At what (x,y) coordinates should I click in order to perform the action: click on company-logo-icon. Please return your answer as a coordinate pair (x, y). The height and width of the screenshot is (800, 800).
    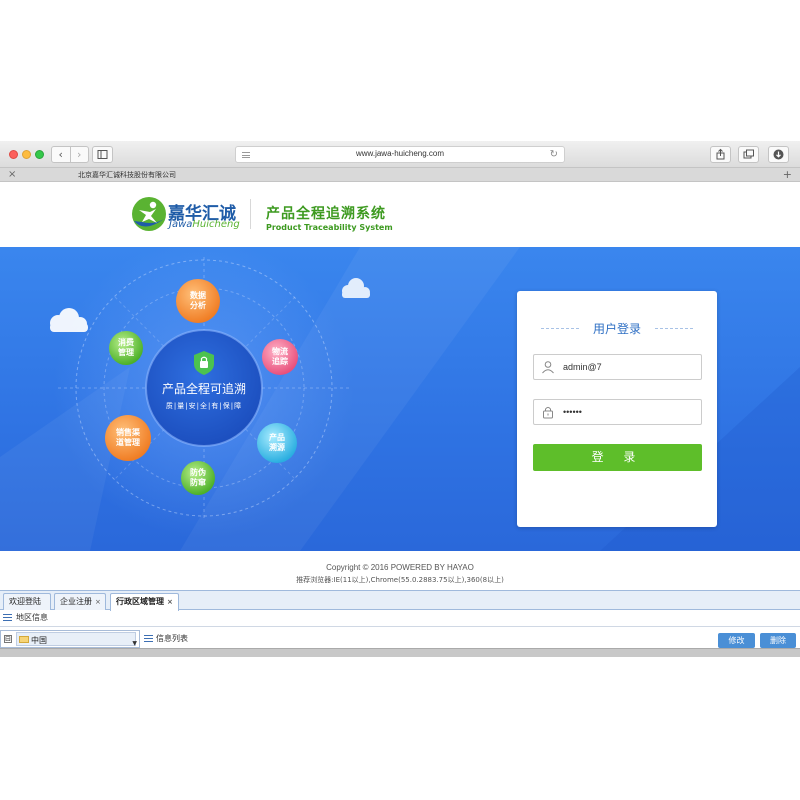
    Looking at the image, I should click on (149, 214).